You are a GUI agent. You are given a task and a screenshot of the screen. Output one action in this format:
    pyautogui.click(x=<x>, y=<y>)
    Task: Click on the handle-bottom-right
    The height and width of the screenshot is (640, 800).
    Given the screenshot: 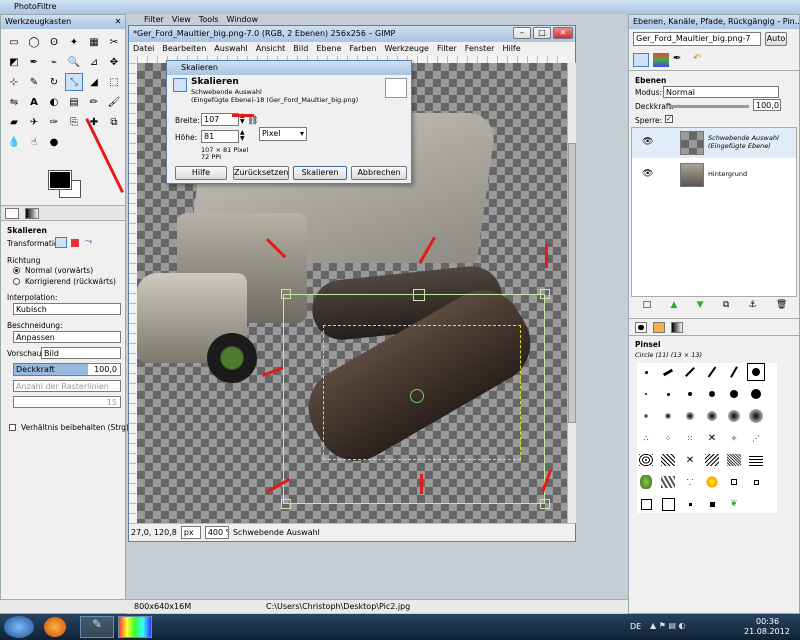 What is the action you would take?
    pyautogui.click(x=545, y=504)
    